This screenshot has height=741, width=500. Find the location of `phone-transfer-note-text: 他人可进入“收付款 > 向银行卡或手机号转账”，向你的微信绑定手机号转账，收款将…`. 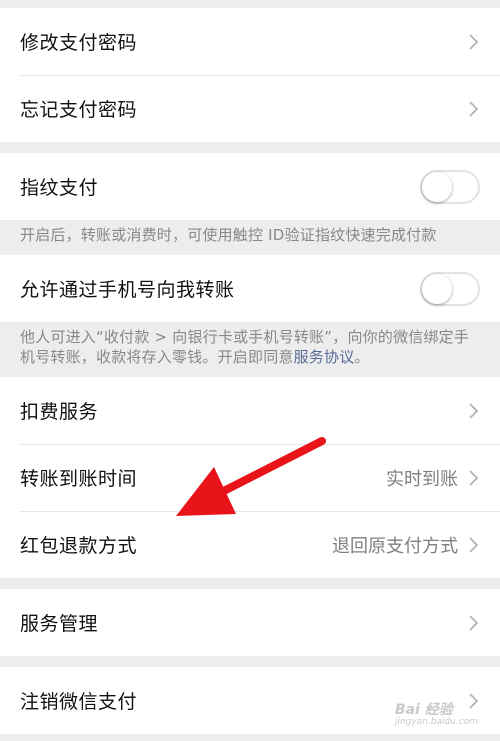

phone-transfer-note-text: 他人可进入“收付款 > 向银行卡或手机号转账”，向你的微信绑定手机号转账，收款将… is located at coordinates (245, 347).